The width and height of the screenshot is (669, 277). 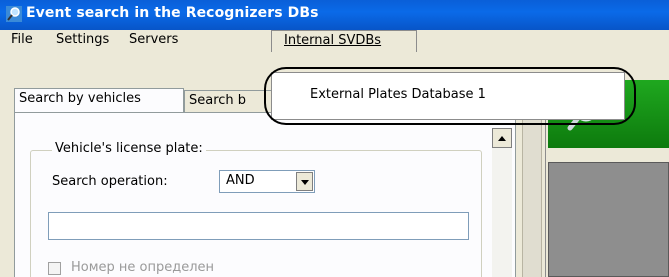 I want to click on magnifier-icon, so click(x=14, y=14).